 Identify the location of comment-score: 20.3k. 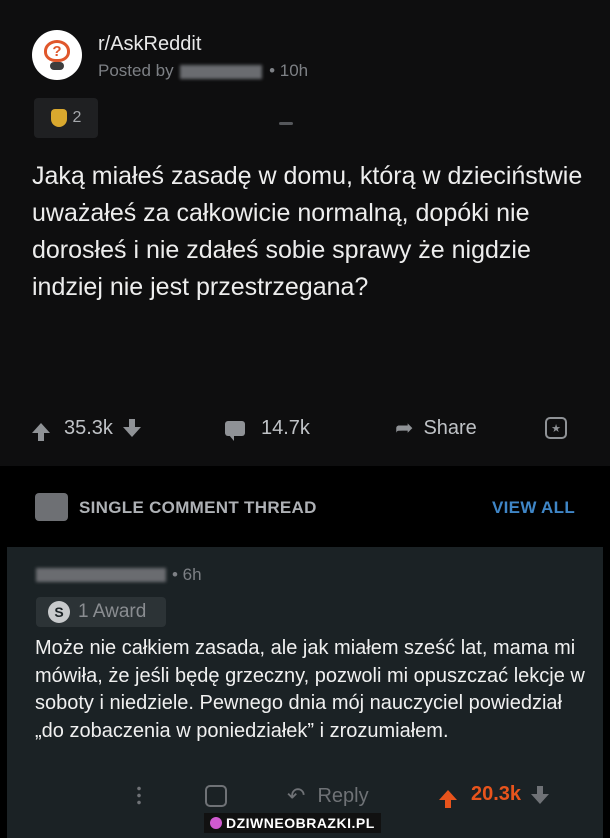
(496, 794).